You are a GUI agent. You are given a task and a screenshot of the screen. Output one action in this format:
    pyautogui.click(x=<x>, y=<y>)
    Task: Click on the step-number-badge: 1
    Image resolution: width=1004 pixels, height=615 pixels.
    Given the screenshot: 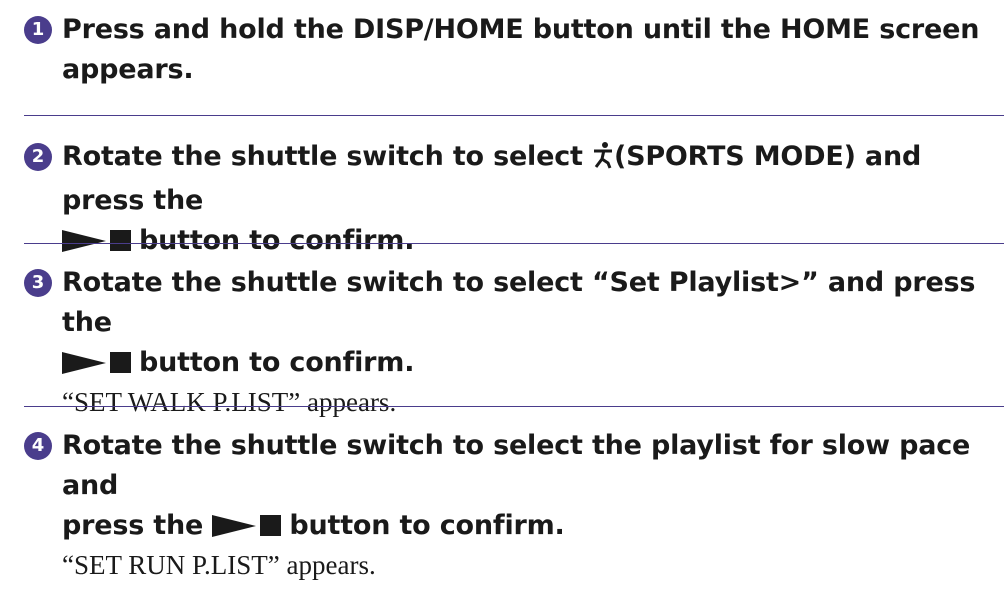 What is the action you would take?
    pyautogui.click(x=38, y=30)
    